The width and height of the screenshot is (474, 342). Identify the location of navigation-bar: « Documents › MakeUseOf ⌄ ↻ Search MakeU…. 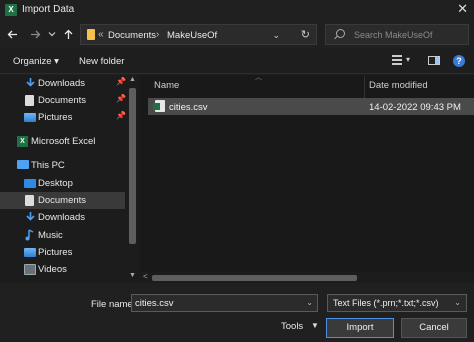
(237, 34).